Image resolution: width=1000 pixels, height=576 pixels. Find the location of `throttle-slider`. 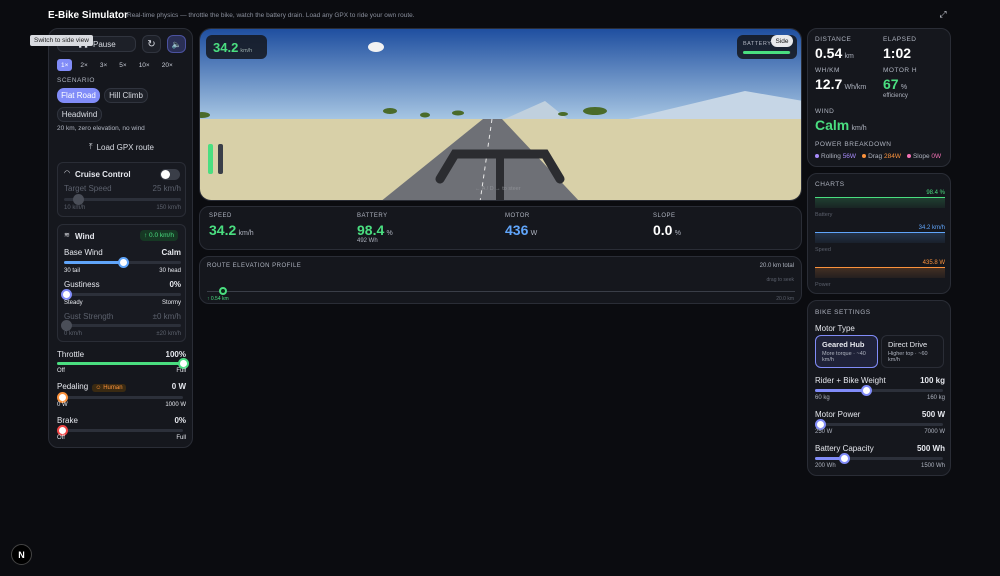

throttle-slider is located at coordinates (123, 363).